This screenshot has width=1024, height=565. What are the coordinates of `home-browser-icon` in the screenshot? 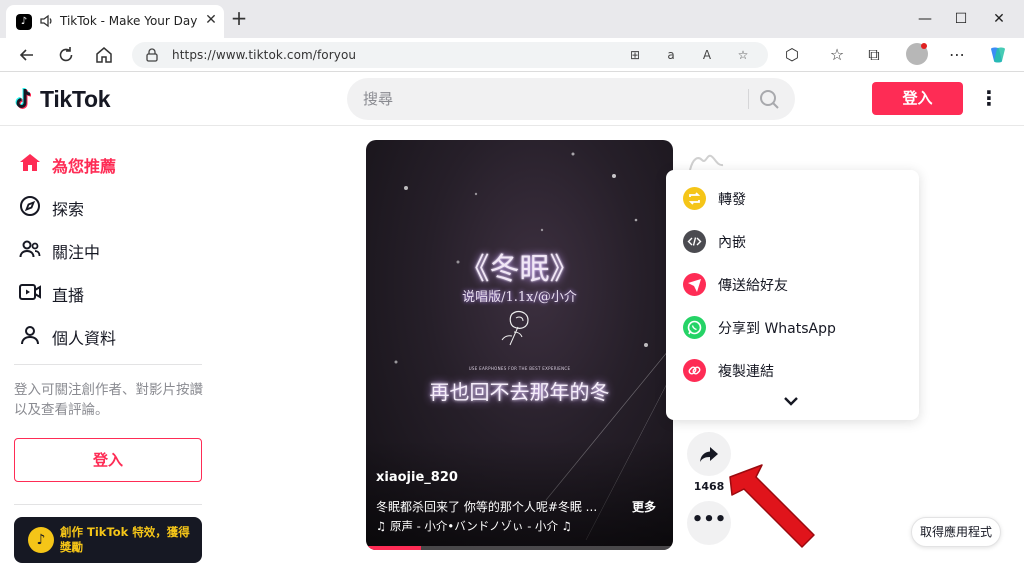 It's located at (104, 55).